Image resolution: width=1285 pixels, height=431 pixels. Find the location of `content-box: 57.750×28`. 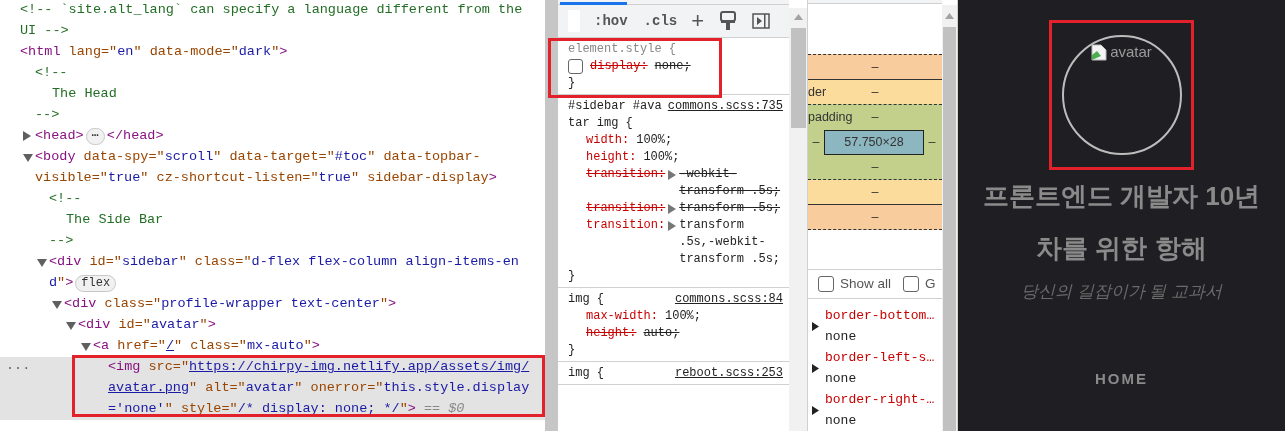

content-box: 57.750×28 is located at coordinates (874, 142).